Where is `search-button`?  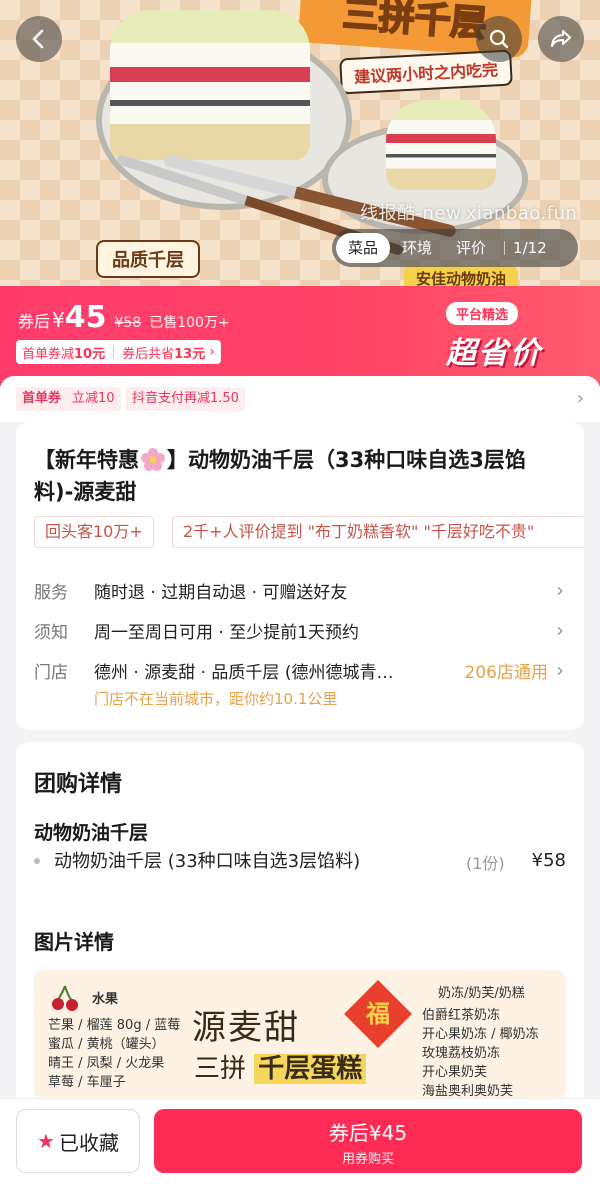 search-button is located at coordinates (499, 39).